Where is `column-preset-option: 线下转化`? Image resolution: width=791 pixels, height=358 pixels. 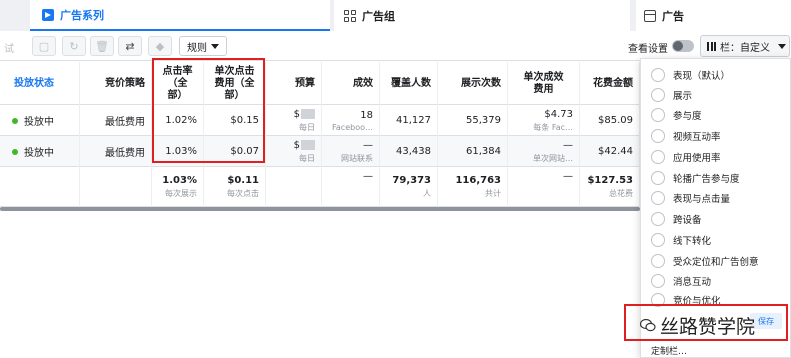
column-preset-option: 线下转化 is located at coordinates (681, 240).